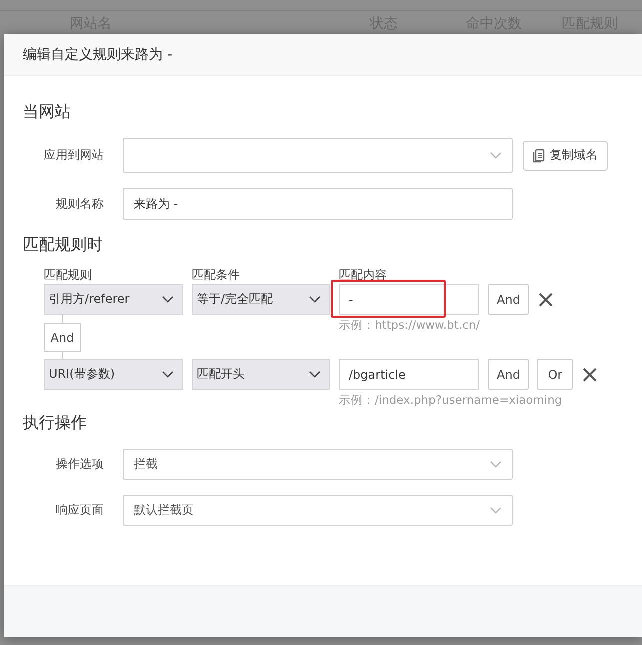 The height and width of the screenshot is (645, 642). Describe the element at coordinates (363, 275) in the screenshot. I see `column-header: 匹配内容` at that location.